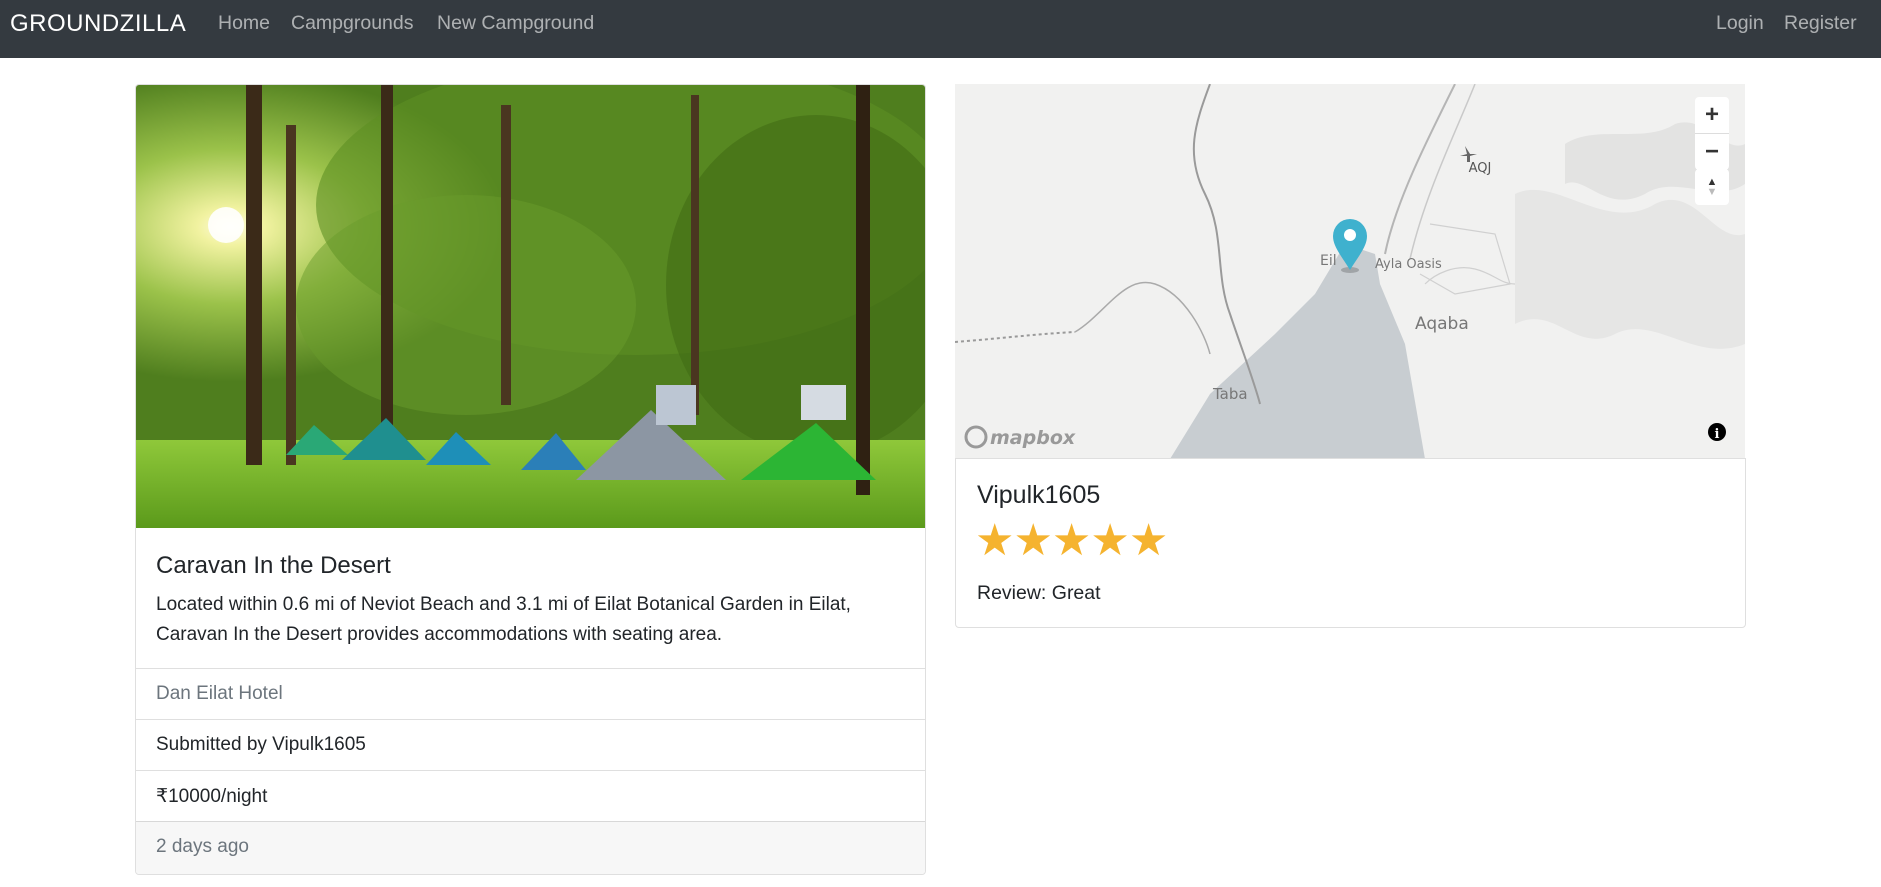 This screenshot has width=1881, height=887. What do you see at coordinates (202, 846) in the screenshot?
I see `posted-time: 2 days ago` at bounding box center [202, 846].